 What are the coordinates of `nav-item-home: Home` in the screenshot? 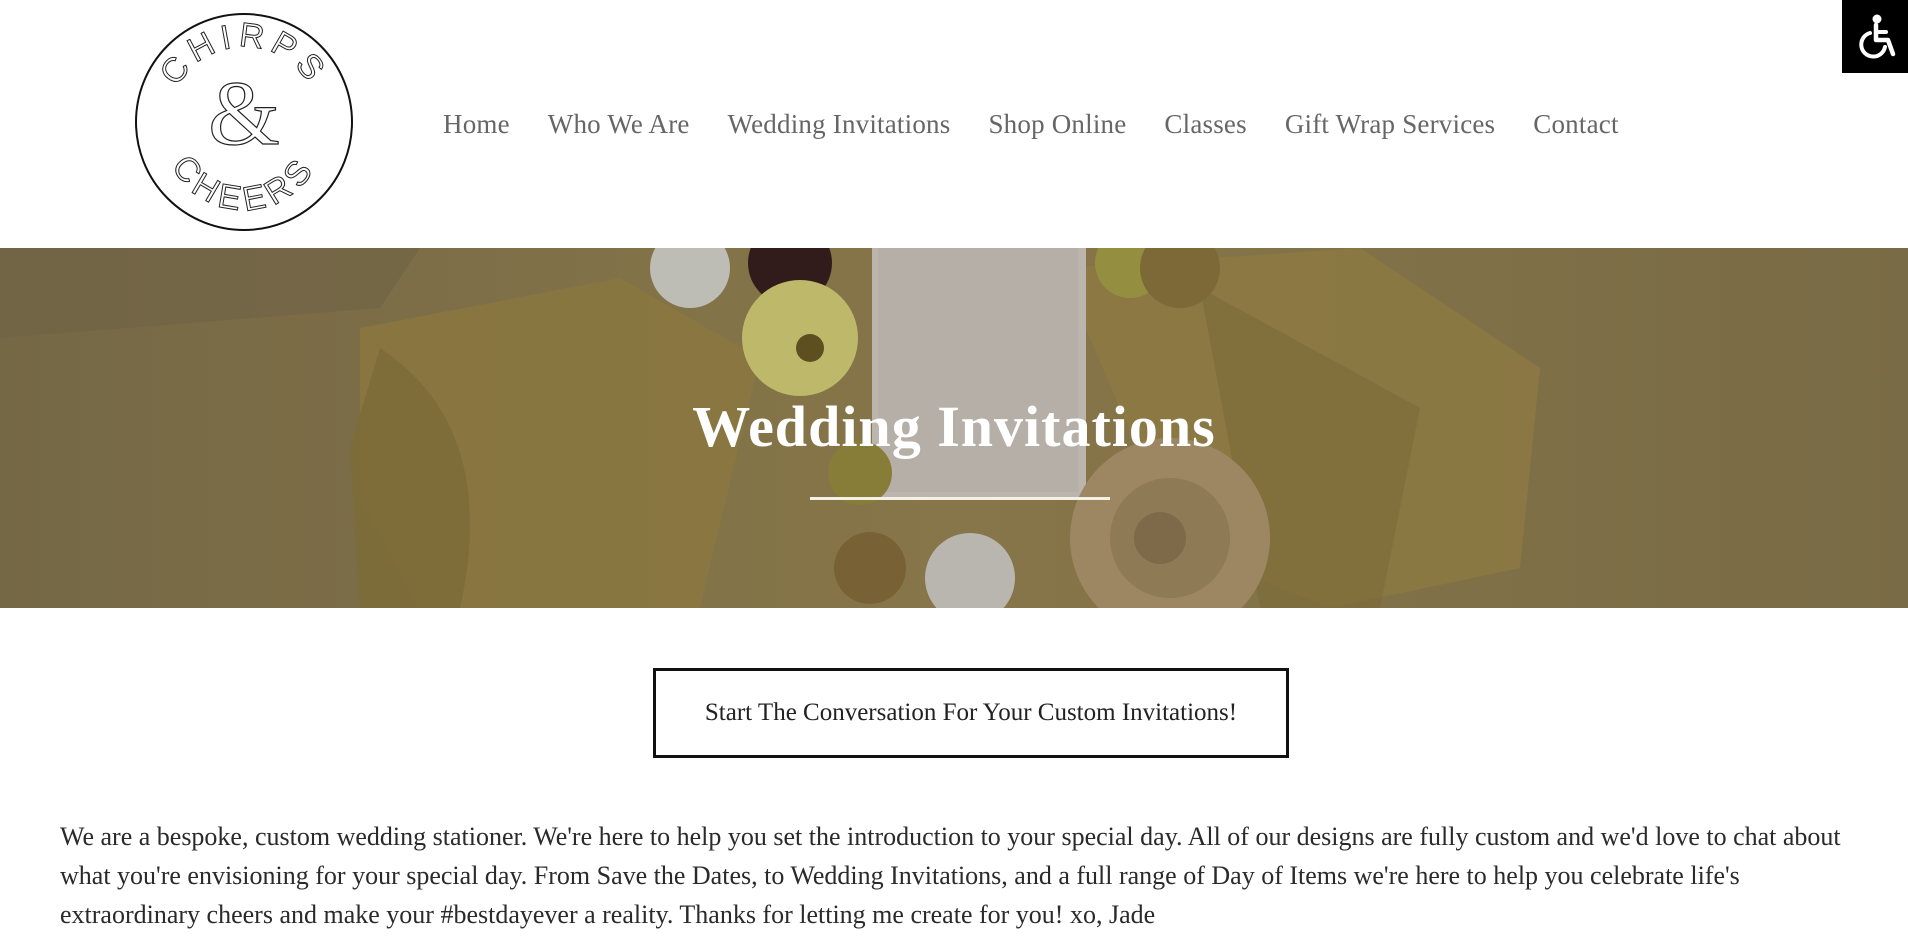 It's located at (476, 124).